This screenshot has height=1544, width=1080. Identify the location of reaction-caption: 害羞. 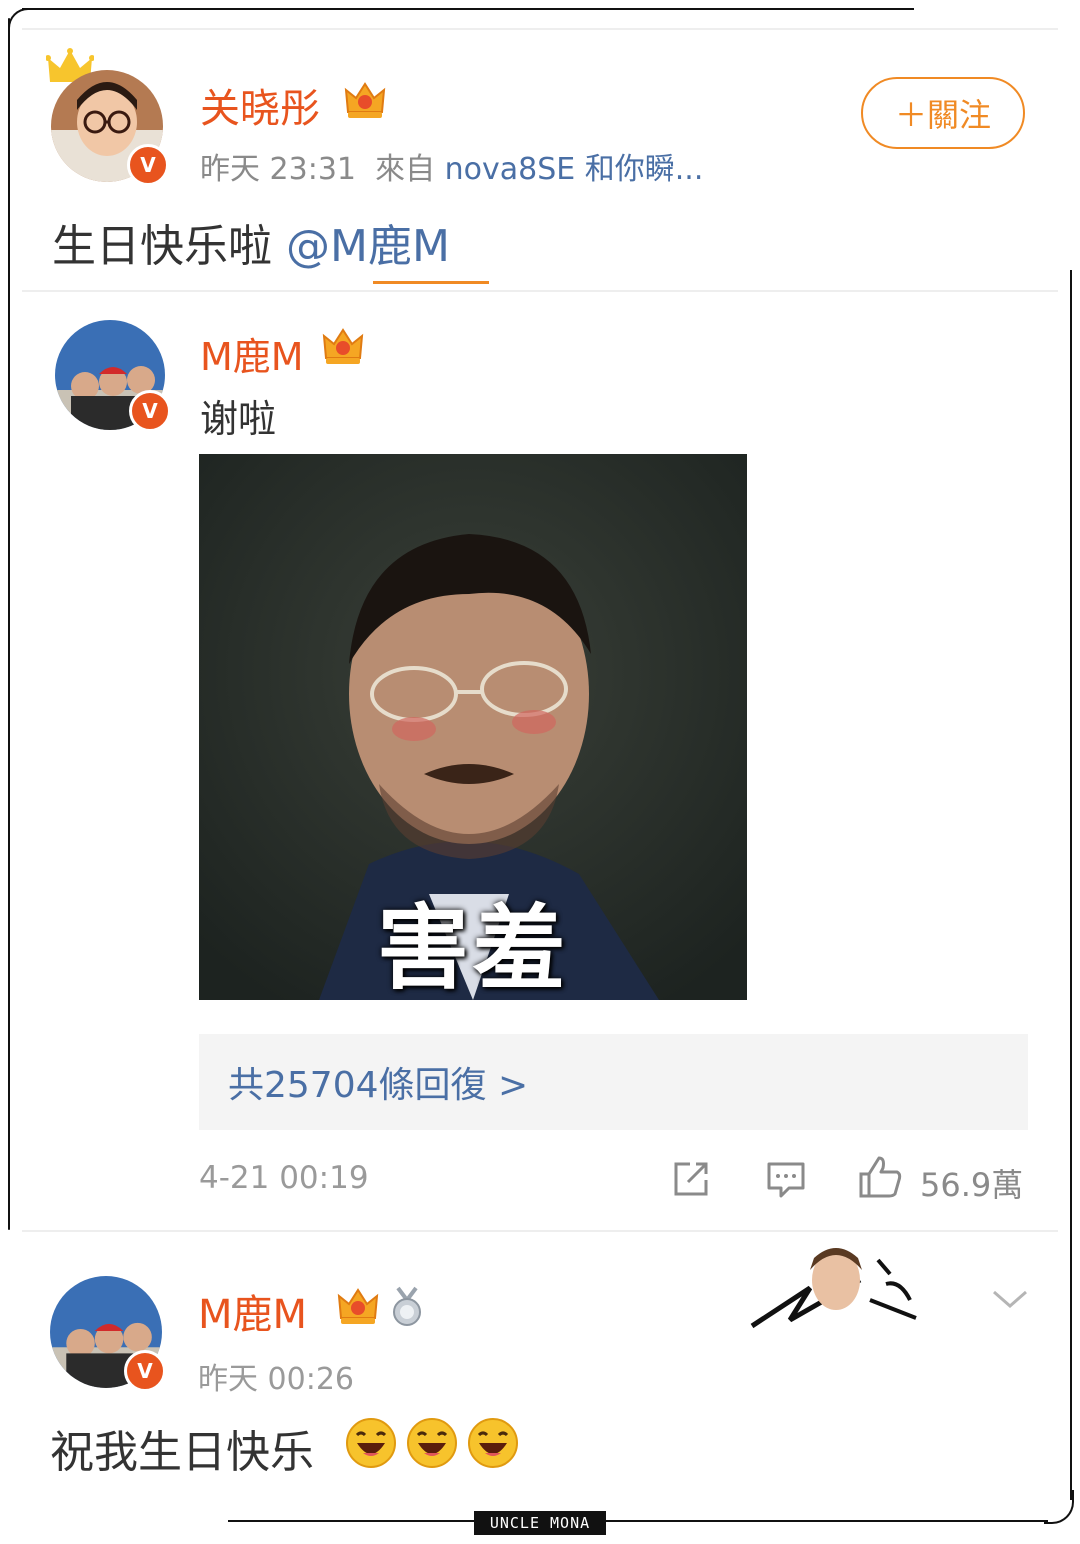
(472, 947).